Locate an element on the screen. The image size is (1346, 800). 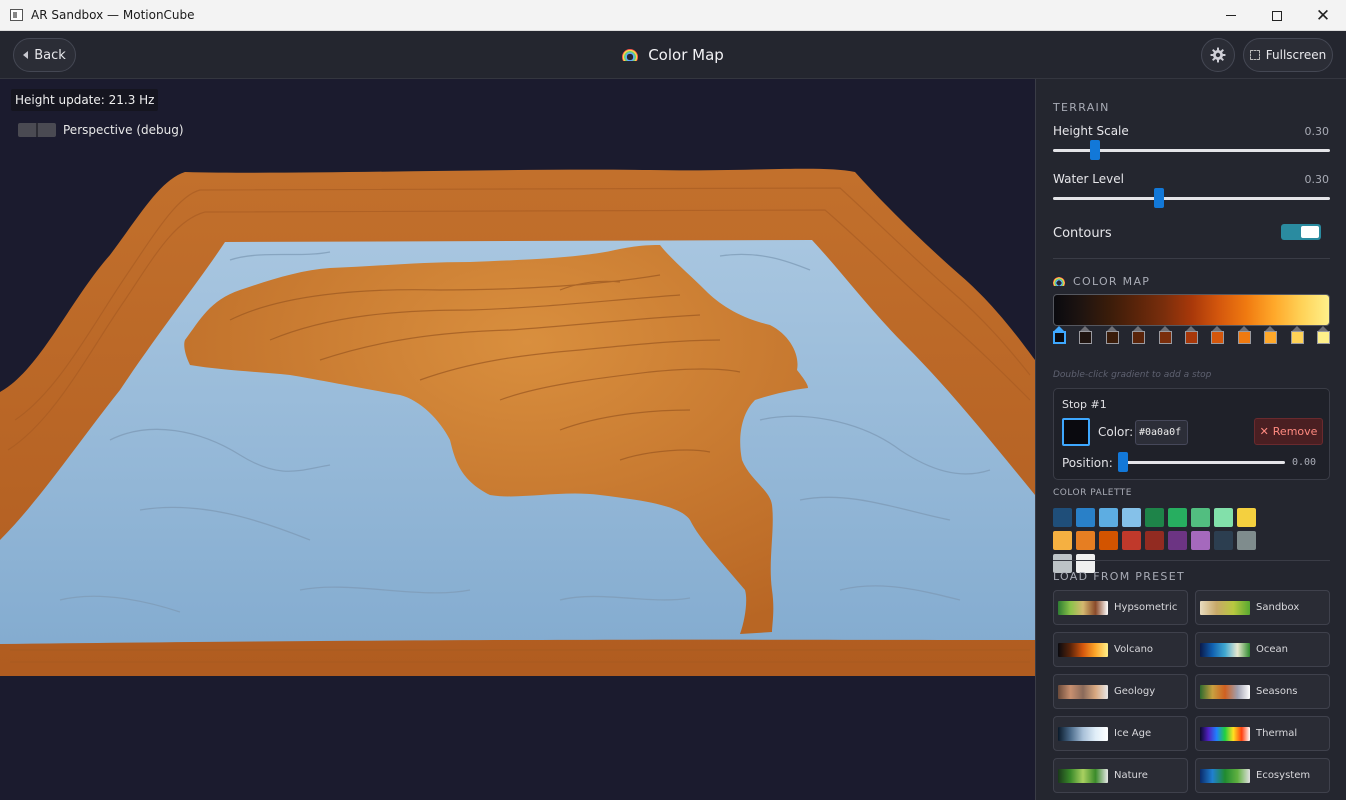
perspective-debug-row: Perspective (debug) is located at coordinates (101, 130).